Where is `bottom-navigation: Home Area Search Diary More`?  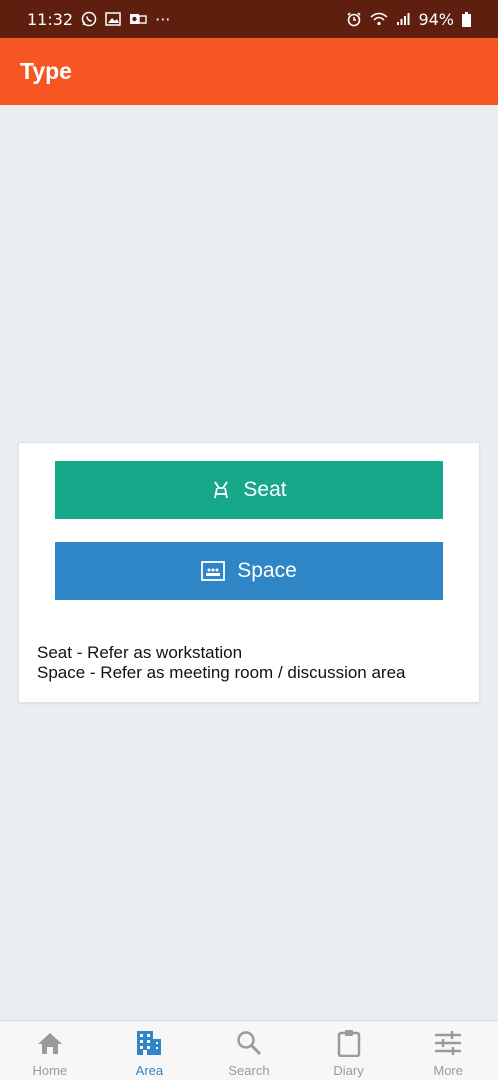
bottom-navigation: Home Area Search Diary More is located at coordinates (249, 1050).